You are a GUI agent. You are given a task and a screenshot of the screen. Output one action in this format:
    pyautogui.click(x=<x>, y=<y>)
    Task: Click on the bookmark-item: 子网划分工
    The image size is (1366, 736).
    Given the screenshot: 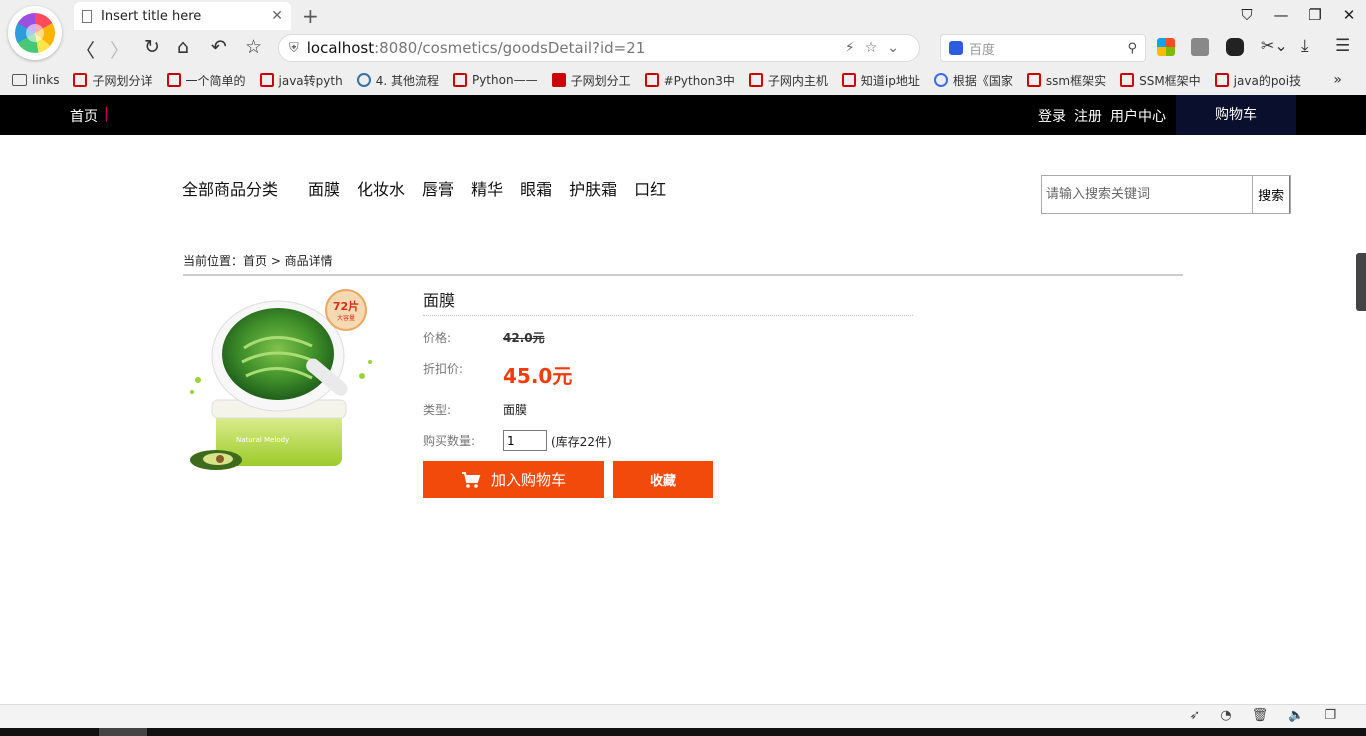 What is the action you would take?
    pyautogui.click(x=591, y=80)
    